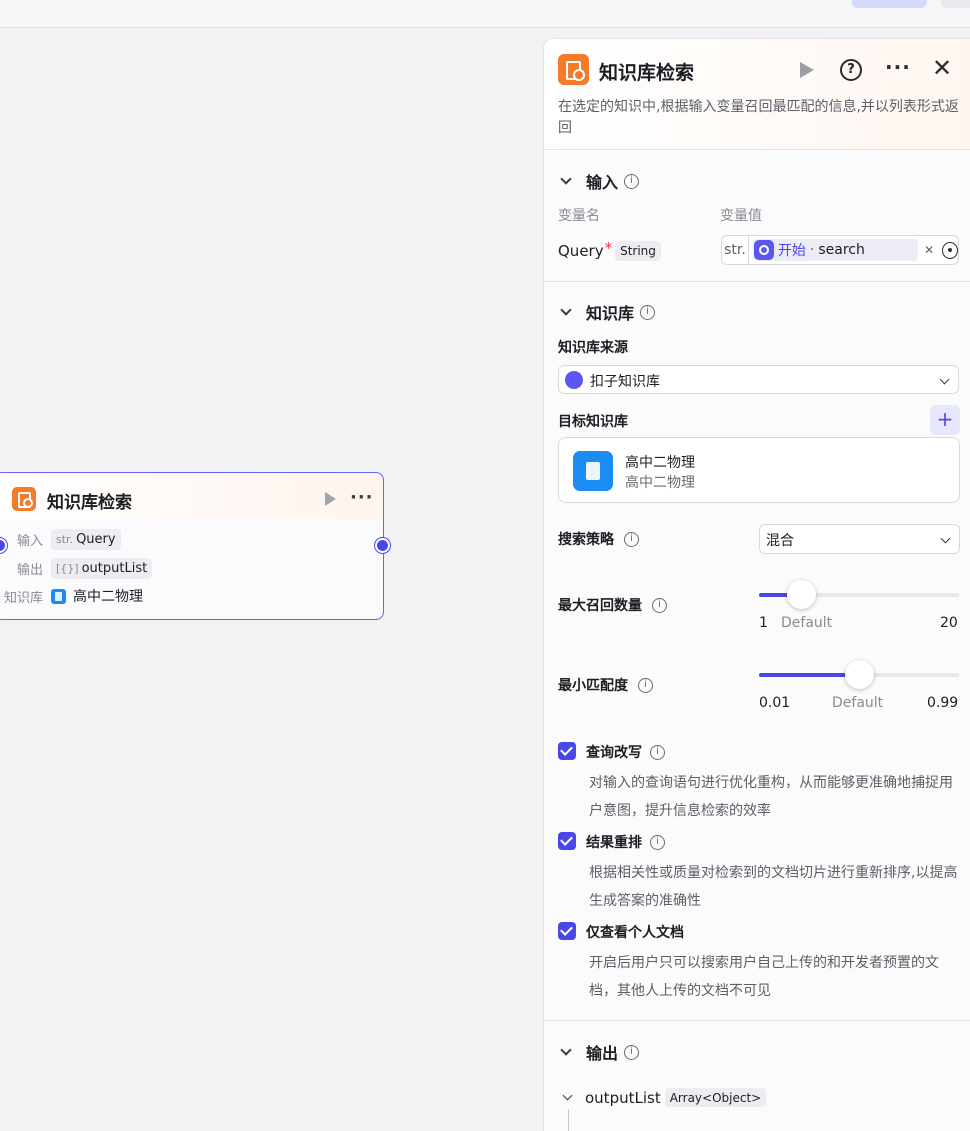 This screenshot has height=1131, width=970. I want to click on max-recall-text: 最大召回数量, so click(600, 606).